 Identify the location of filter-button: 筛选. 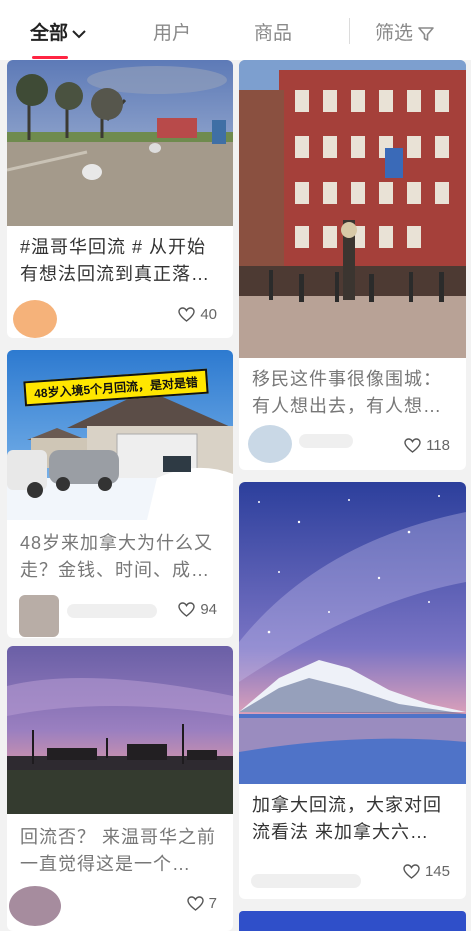
(405, 31).